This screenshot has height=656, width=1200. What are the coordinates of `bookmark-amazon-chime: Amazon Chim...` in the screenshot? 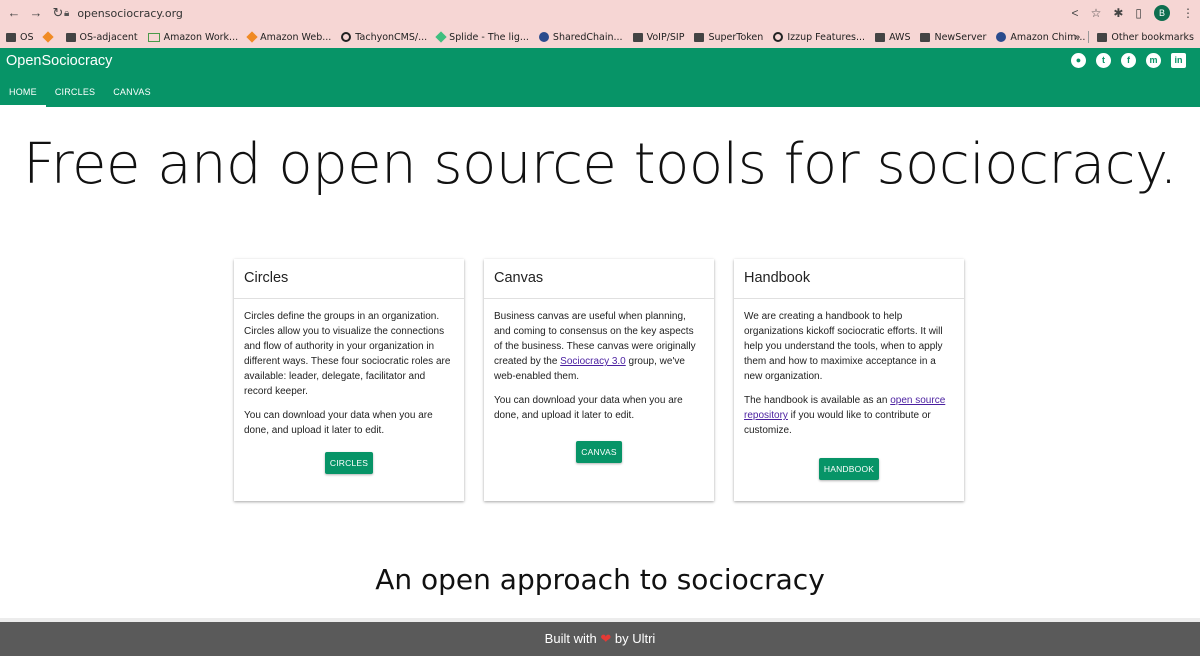 It's located at (1040, 37).